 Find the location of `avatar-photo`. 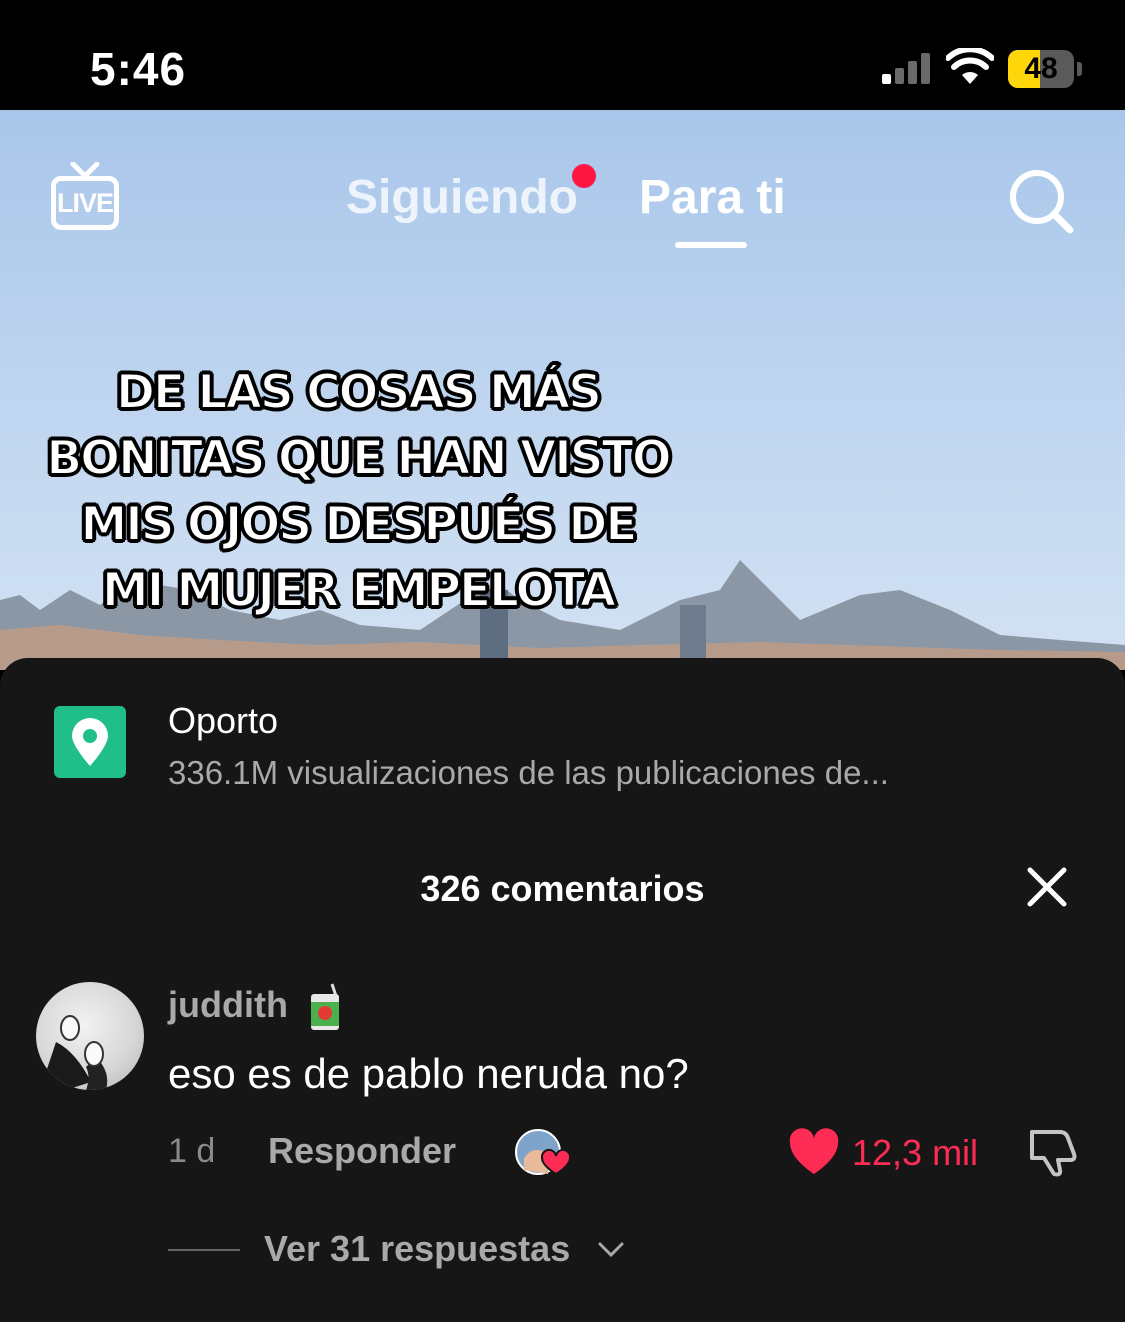

avatar-photo is located at coordinates (77, 1052).